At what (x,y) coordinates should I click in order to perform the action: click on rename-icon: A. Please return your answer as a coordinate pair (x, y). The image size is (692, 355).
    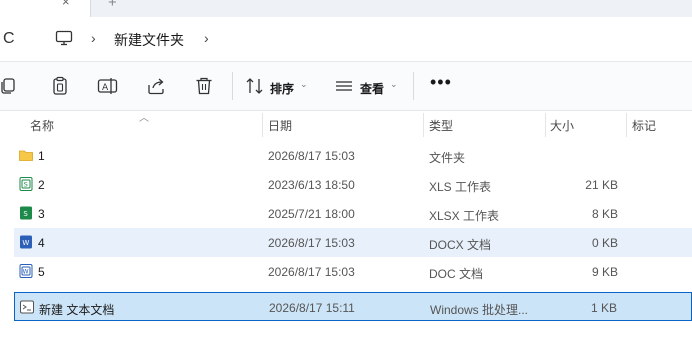
    Looking at the image, I should click on (108, 86).